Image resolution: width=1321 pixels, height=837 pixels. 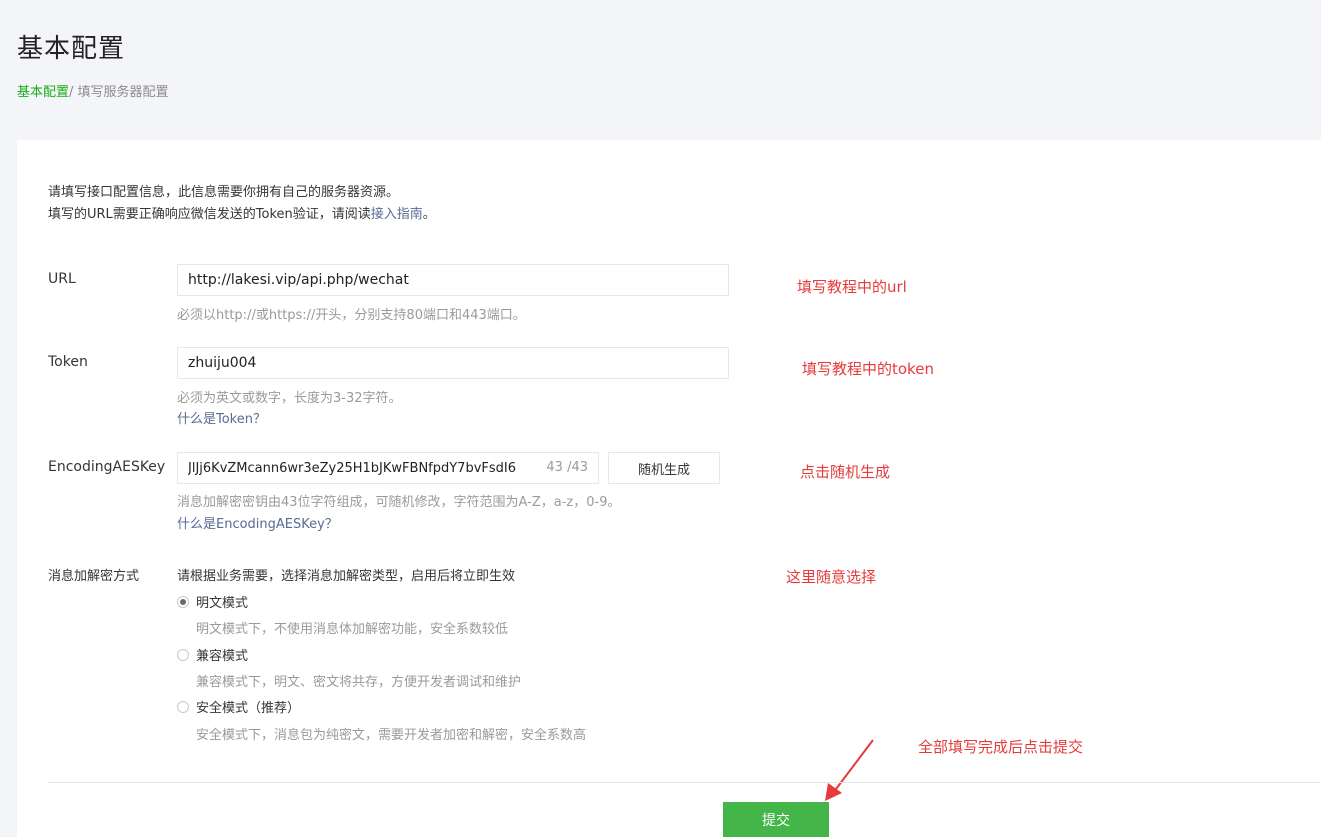 I want to click on mode-option-compatible: 兼容模式, so click(x=212, y=654).